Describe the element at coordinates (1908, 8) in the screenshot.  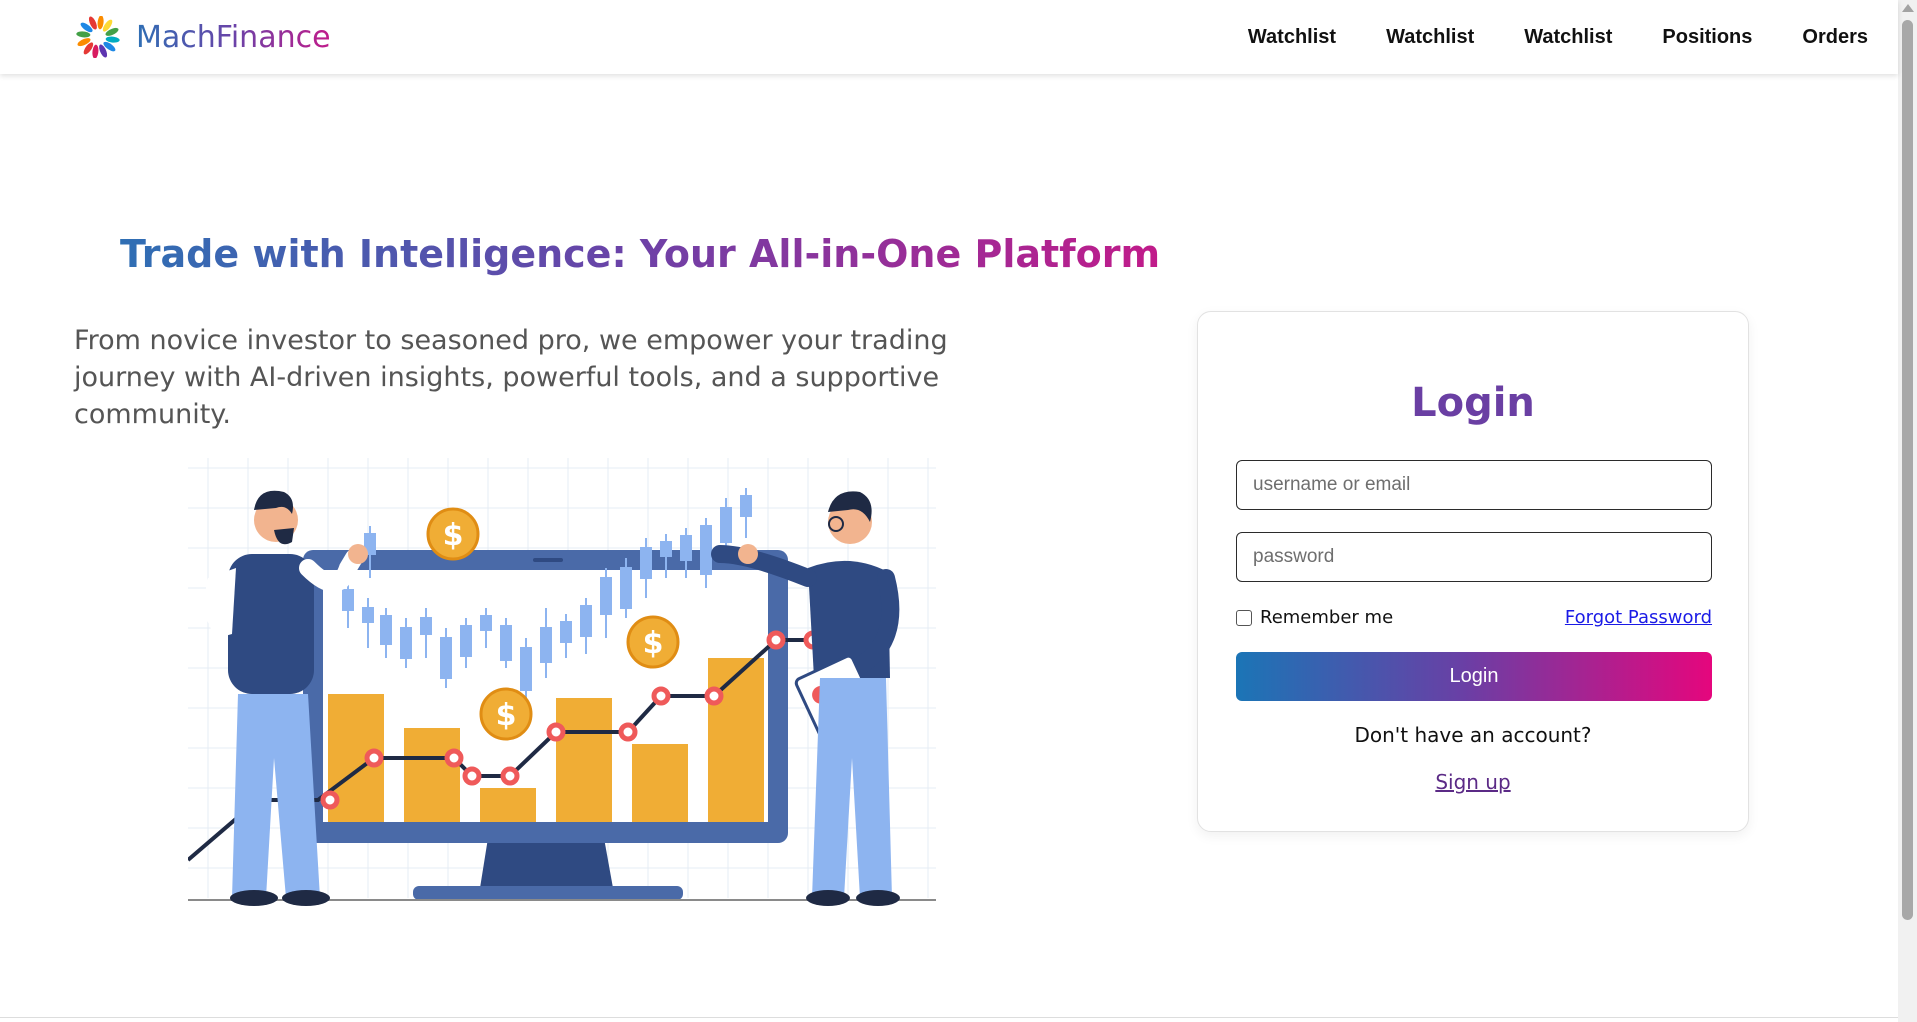
I see `scroll-up-arrow-icon` at that location.